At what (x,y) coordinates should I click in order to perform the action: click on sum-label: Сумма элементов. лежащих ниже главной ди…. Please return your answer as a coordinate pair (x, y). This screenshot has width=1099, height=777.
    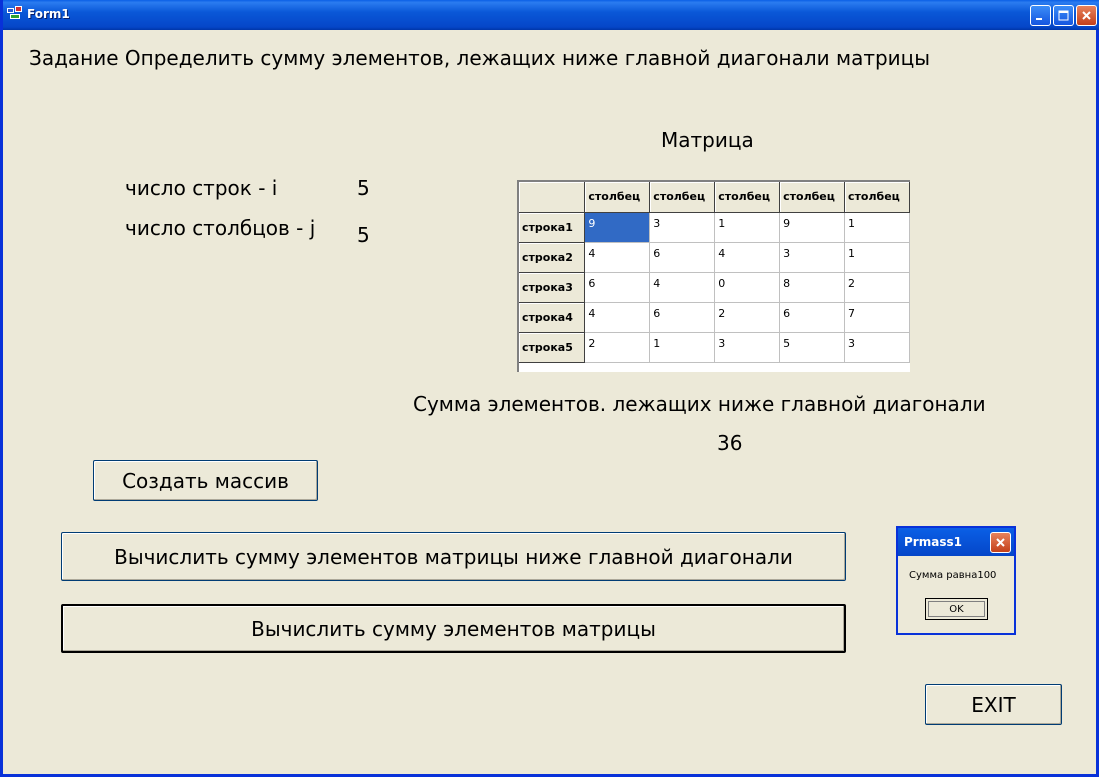
    Looking at the image, I should click on (699, 404).